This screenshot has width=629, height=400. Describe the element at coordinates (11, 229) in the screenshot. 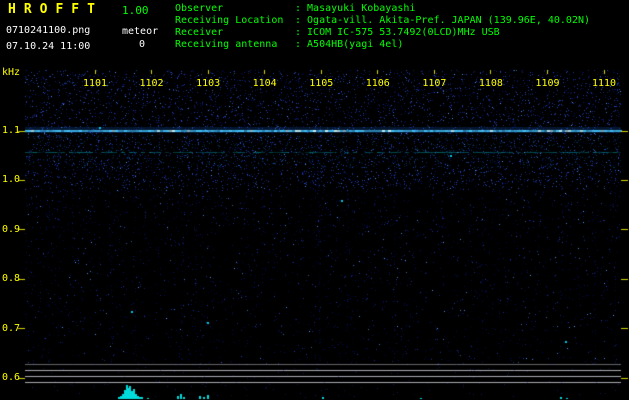

I see `freq-label: 0.9` at that location.